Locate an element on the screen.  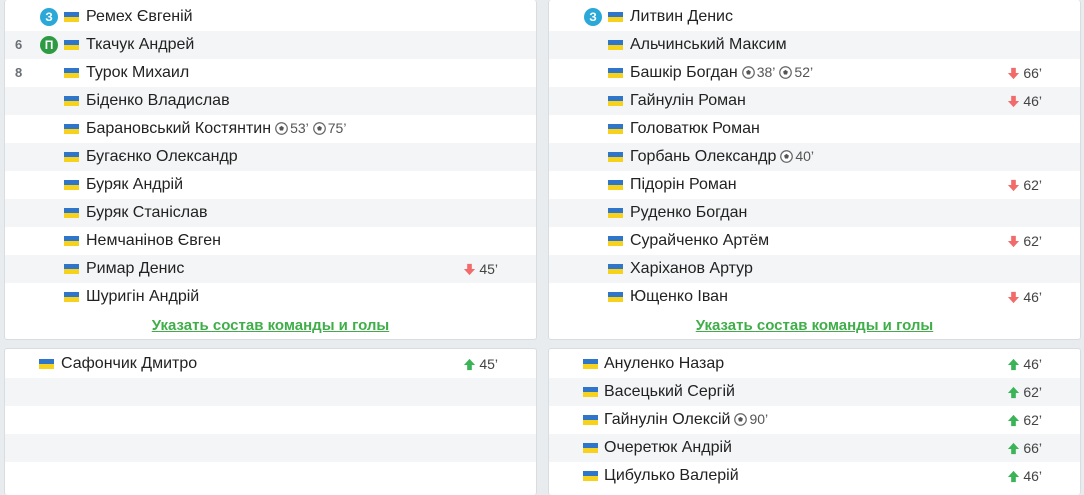
player-row: Підорін Роман 62’ is located at coordinates (814, 185).